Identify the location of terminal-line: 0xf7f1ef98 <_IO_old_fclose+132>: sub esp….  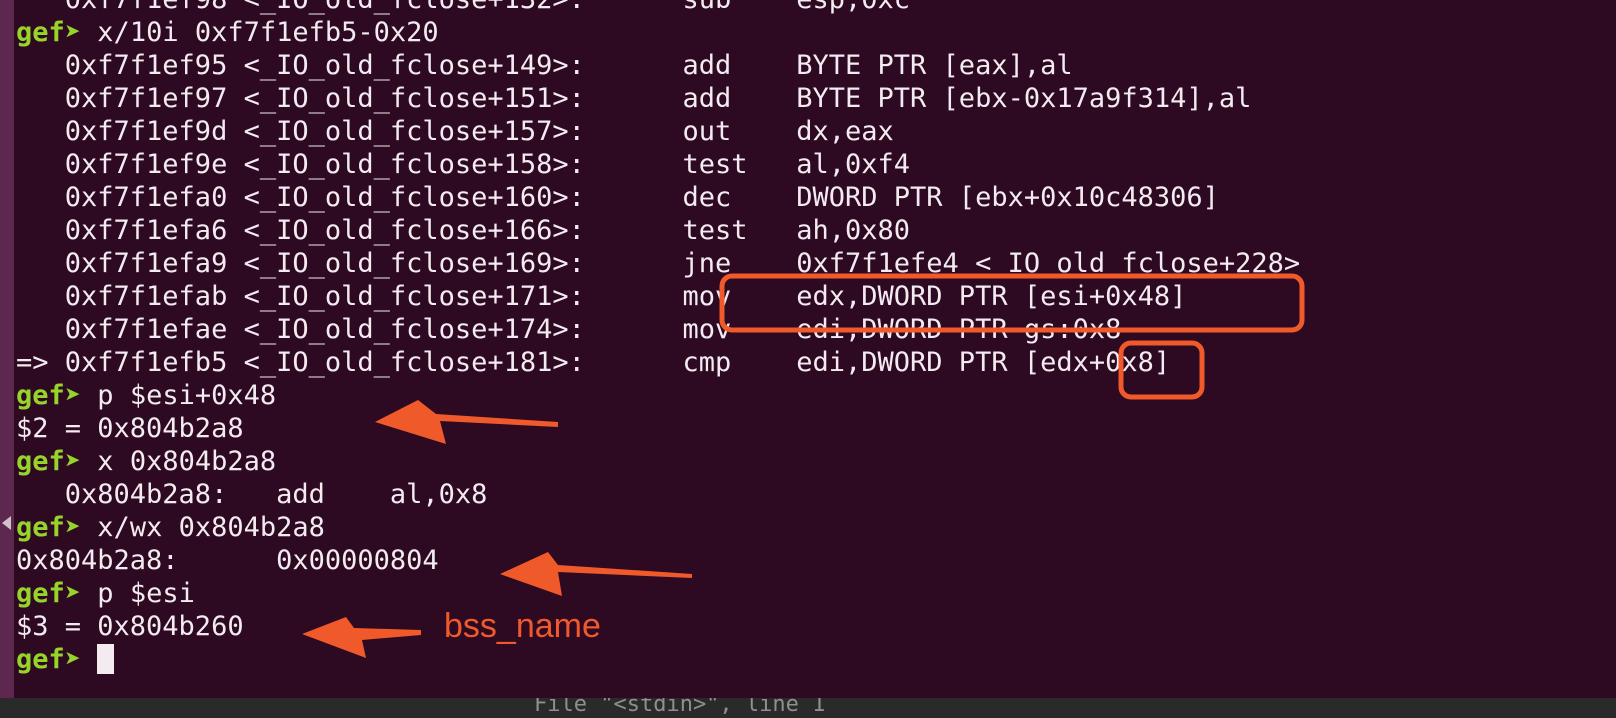
(463, 8).